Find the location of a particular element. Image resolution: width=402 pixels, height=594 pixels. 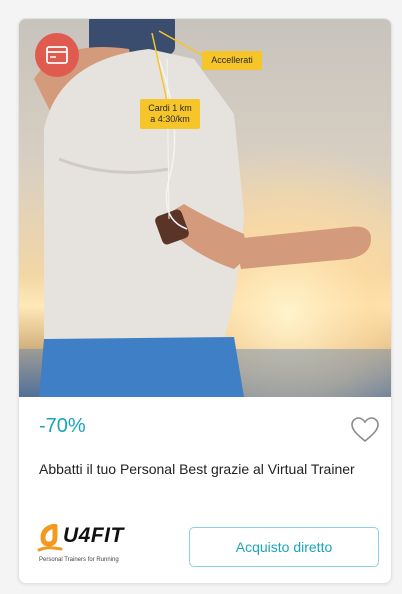

favorite-button is located at coordinates (365, 430).